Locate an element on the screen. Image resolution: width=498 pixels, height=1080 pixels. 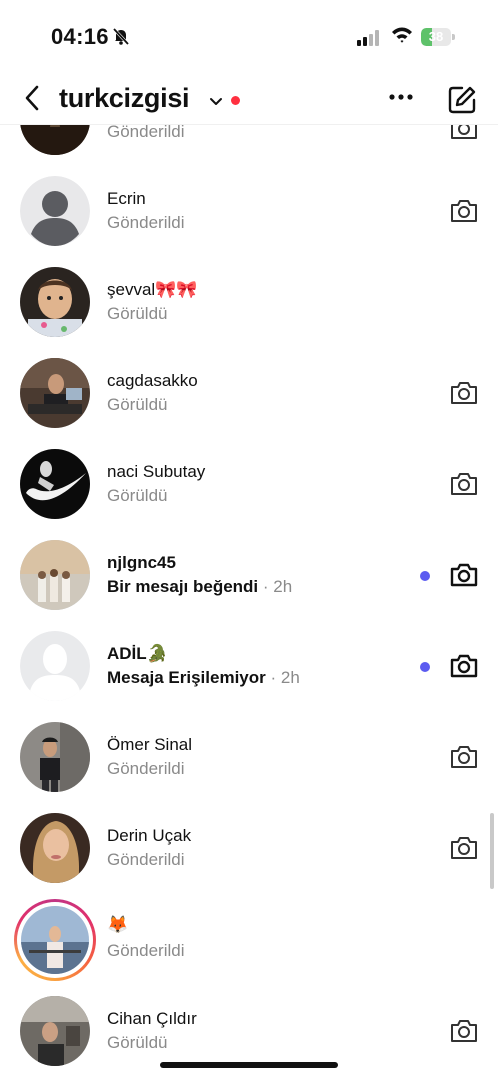
clock: 04:16 is located at coordinates (80, 36).